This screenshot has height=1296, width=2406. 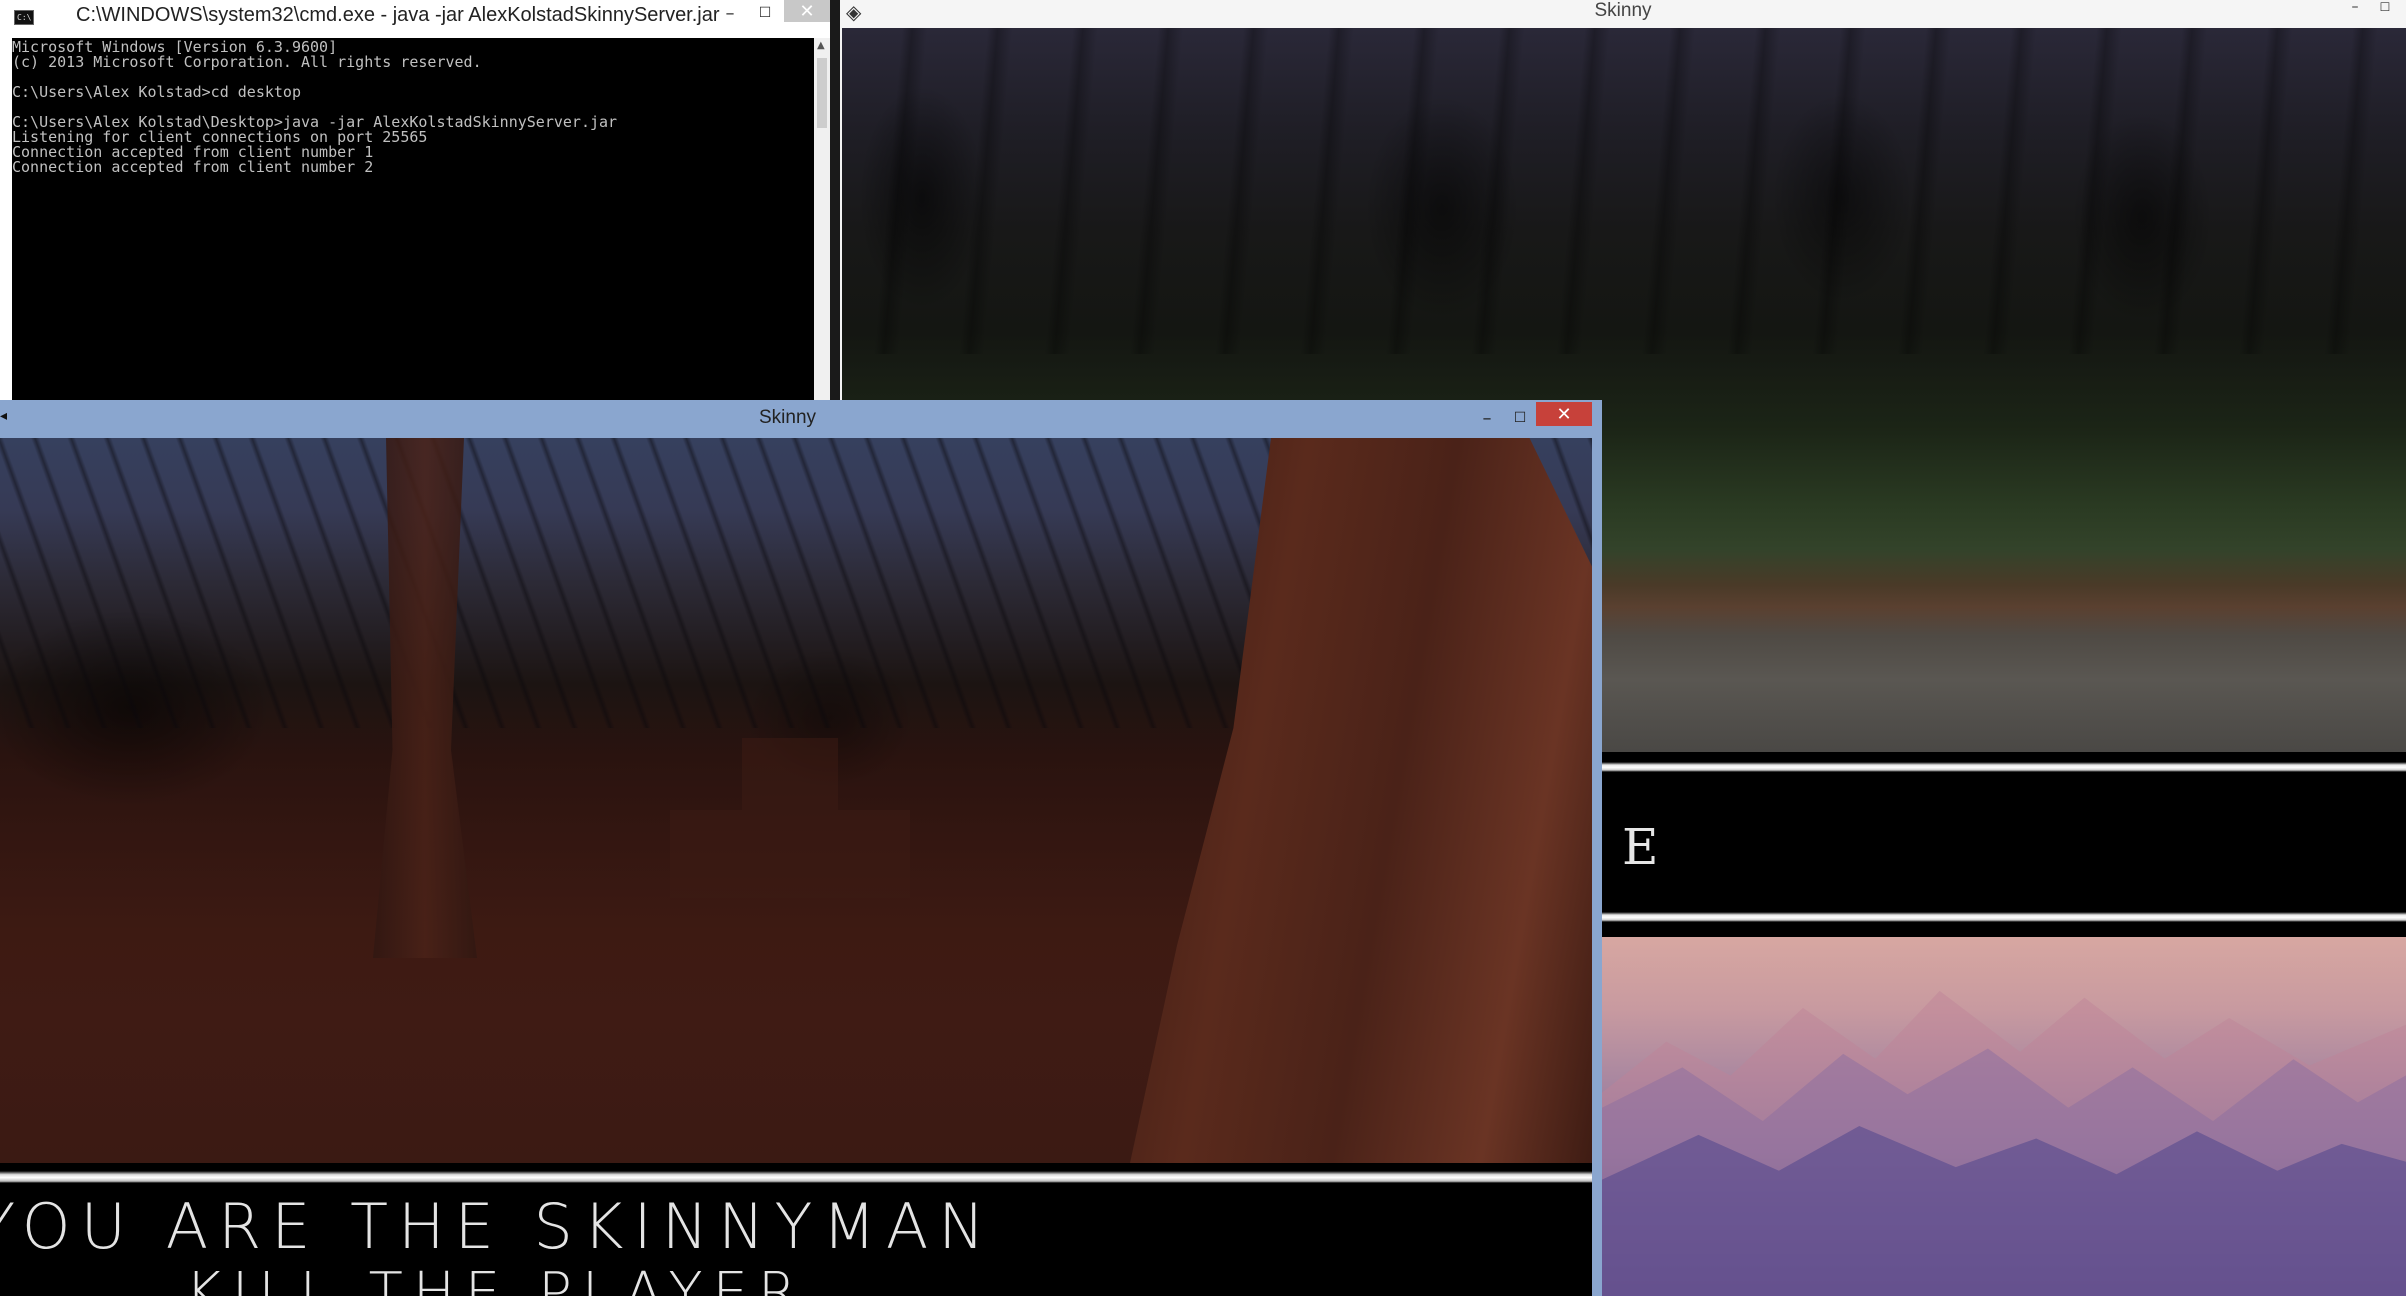 What do you see at coordinates (1487, 418) in the screenshot?
I see `skinny-front-minimize-button: –` at bounding box center [1487, 418].